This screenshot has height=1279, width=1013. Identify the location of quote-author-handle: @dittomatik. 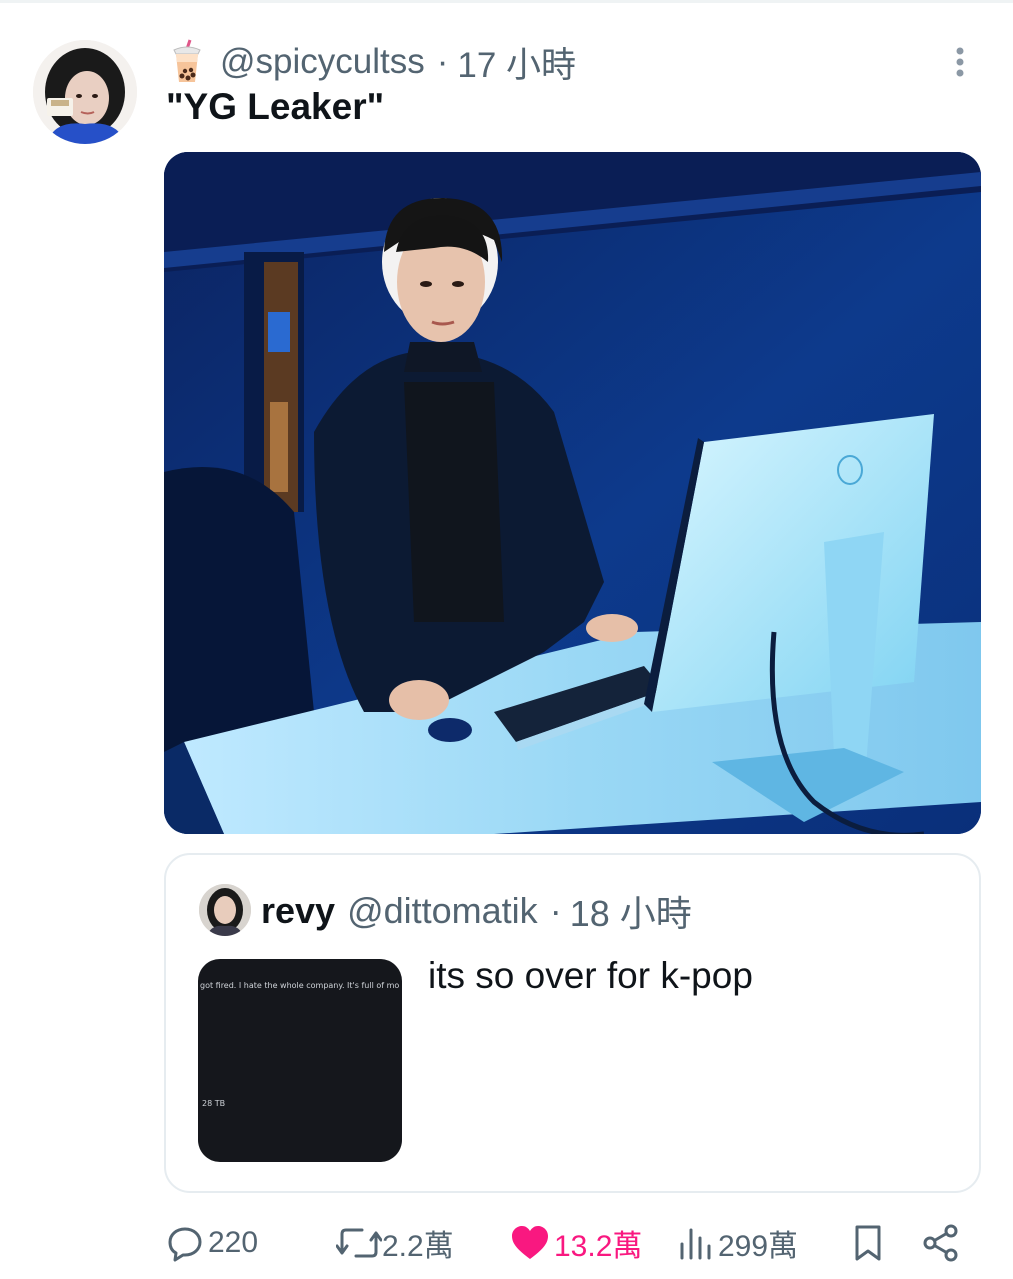
(442, 911).